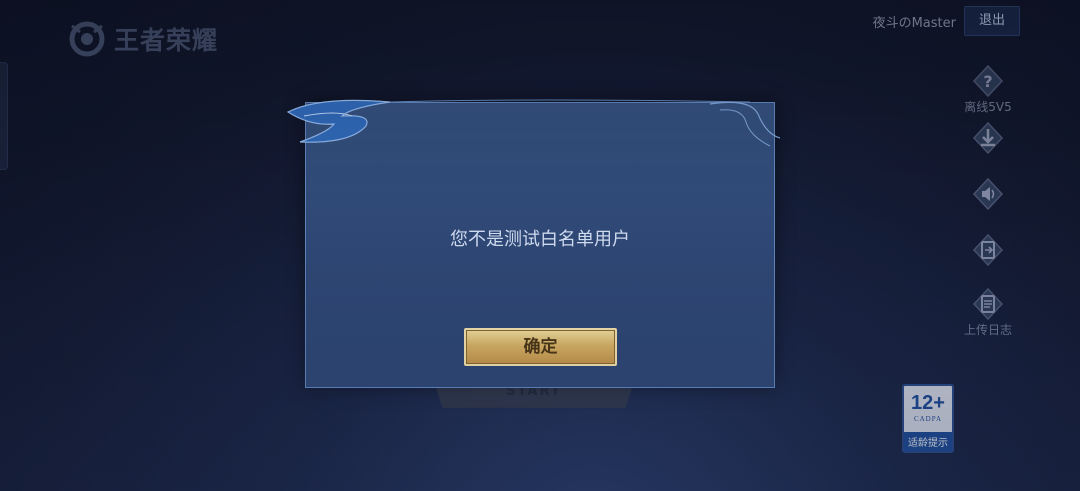 This screenshot has width=1080, height=491. What do you see at coordinates (533, 123) in the screenshot?
I see `dialog-cloud-ornament-icon` at bounding box center [533, 123].